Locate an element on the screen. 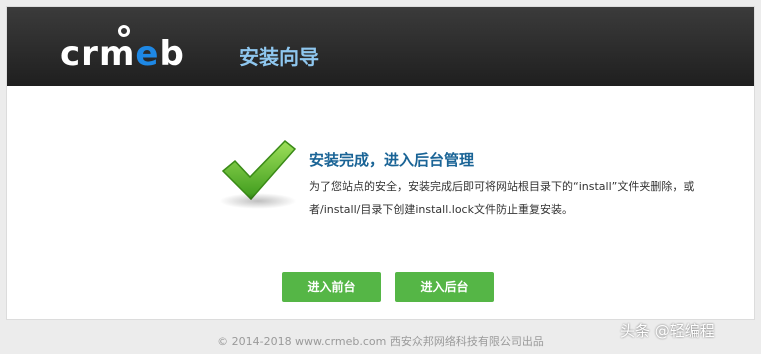 This screenshot has width=761, height=354. watermark: 头条 @轻编程 is located at coordinates (667, 331).